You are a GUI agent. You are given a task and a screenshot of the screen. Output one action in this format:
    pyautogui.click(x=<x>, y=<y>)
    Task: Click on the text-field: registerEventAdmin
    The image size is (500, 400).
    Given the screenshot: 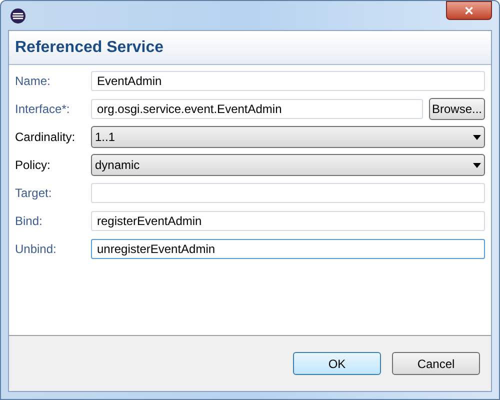 What is the action you would take?
    pyautogui.click(x=288, y=221)
    